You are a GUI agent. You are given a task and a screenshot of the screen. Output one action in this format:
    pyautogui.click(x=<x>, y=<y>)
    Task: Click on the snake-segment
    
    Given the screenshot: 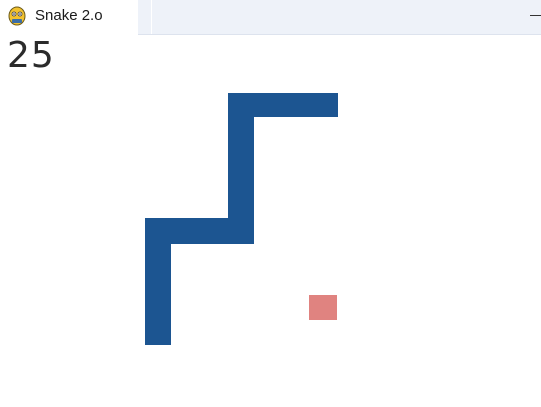 What is the action you would take?
    pyautogui.click(x=158, y=281)
    